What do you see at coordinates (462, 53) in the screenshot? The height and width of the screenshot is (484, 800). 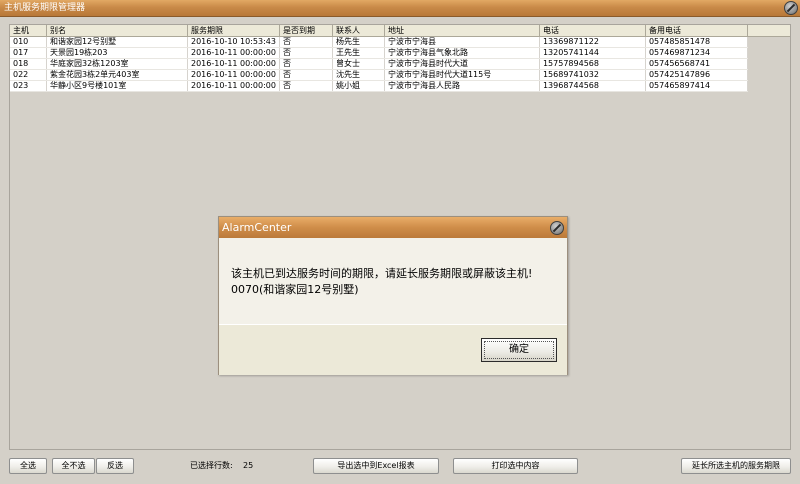 I see `cell-address: 宁波市宁海县气象北路` at bounding box center [462, 53].